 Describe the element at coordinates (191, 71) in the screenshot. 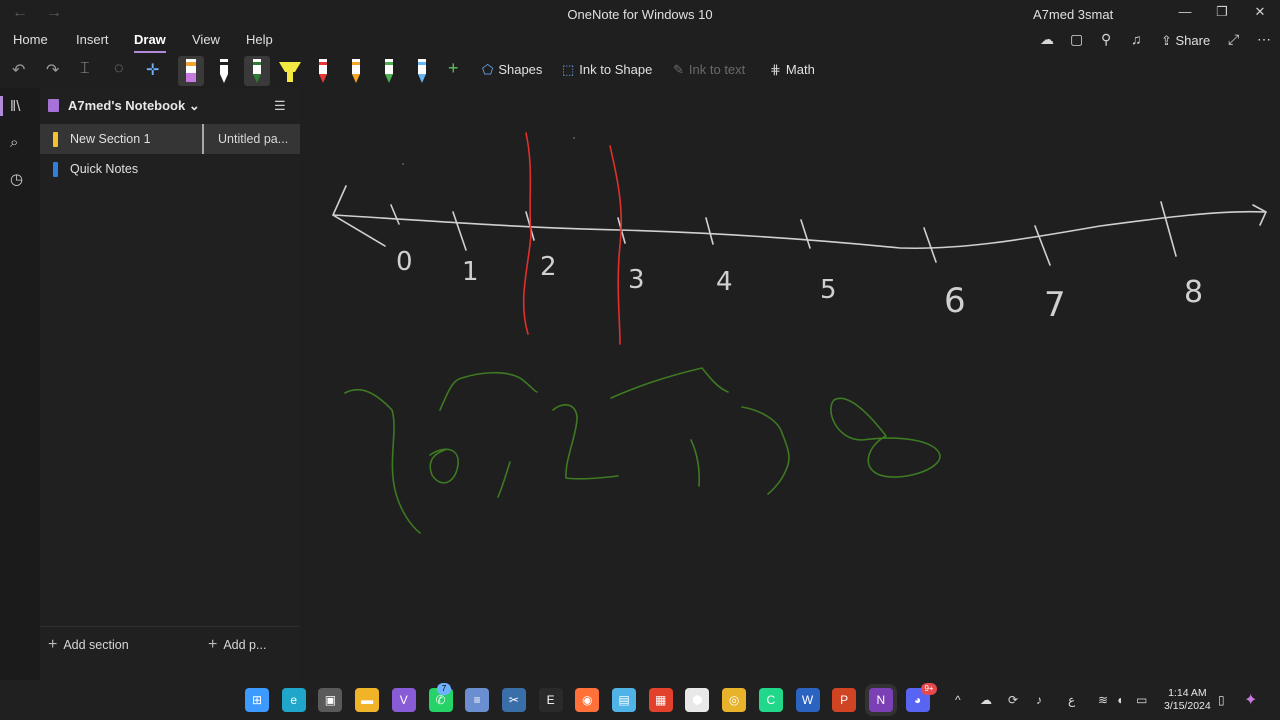

I see `pen-purple-icon` at that location.